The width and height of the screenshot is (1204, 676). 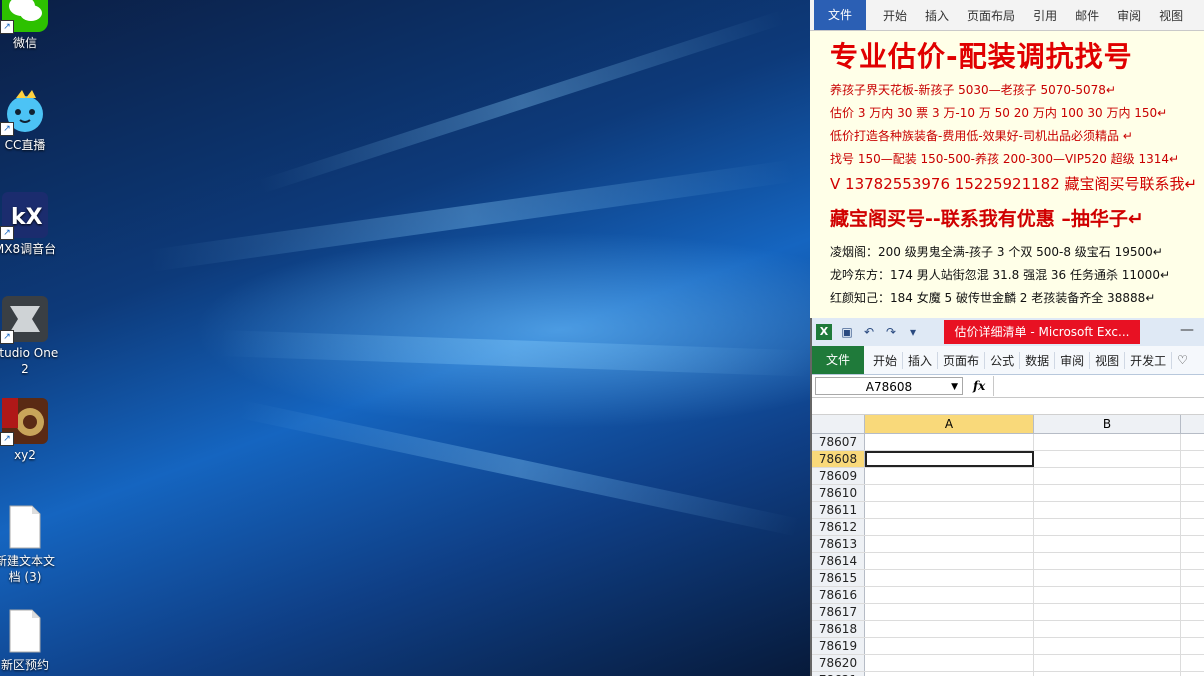 I want to click on word-tab-review: 审阅, so click(x=1129, y=15).